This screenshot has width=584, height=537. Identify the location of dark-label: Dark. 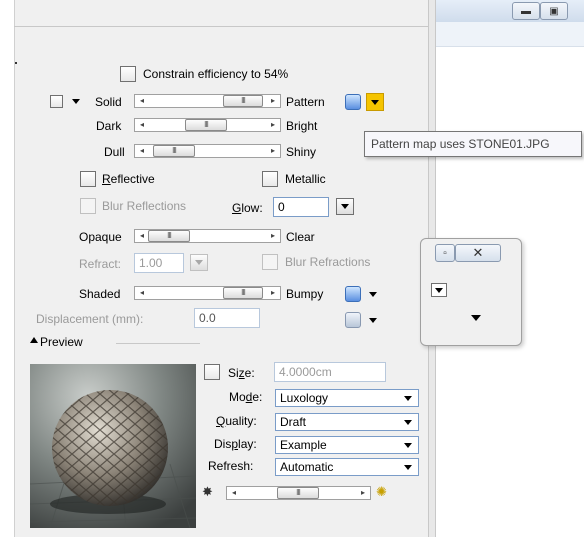
(109, 126).